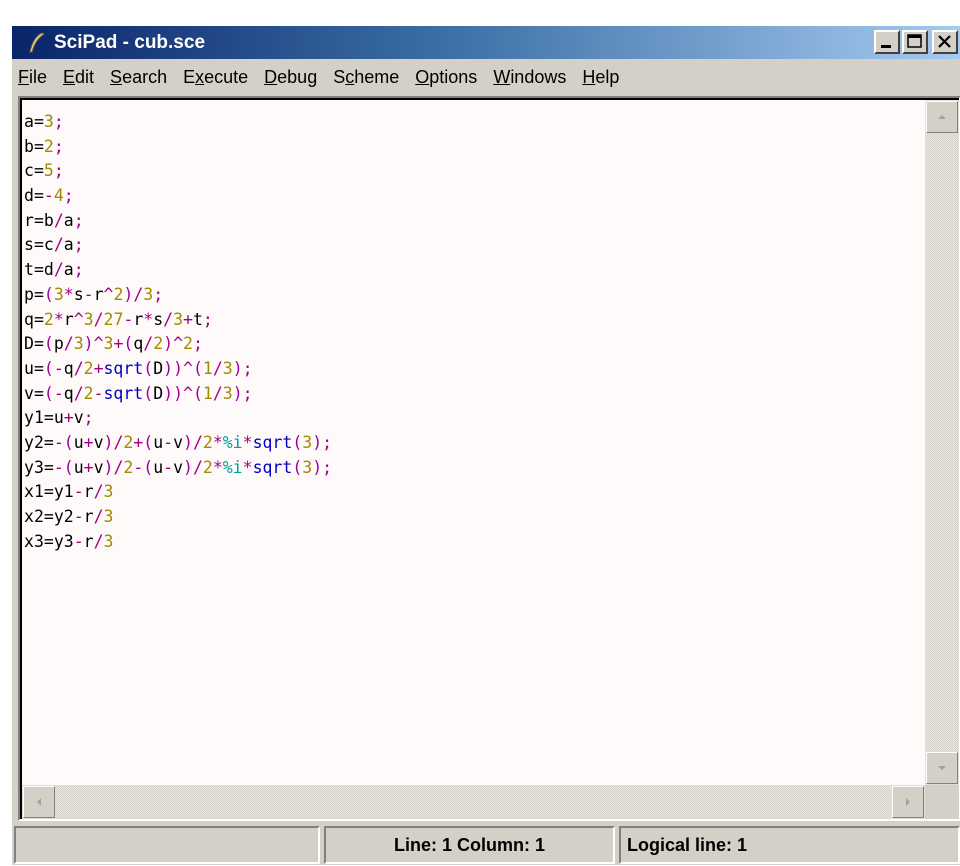 This screenshot has height=866, width=960. I want to click on code-line: u=(-q/2+sqrt(D))^(1/3);, so click(473, 369).